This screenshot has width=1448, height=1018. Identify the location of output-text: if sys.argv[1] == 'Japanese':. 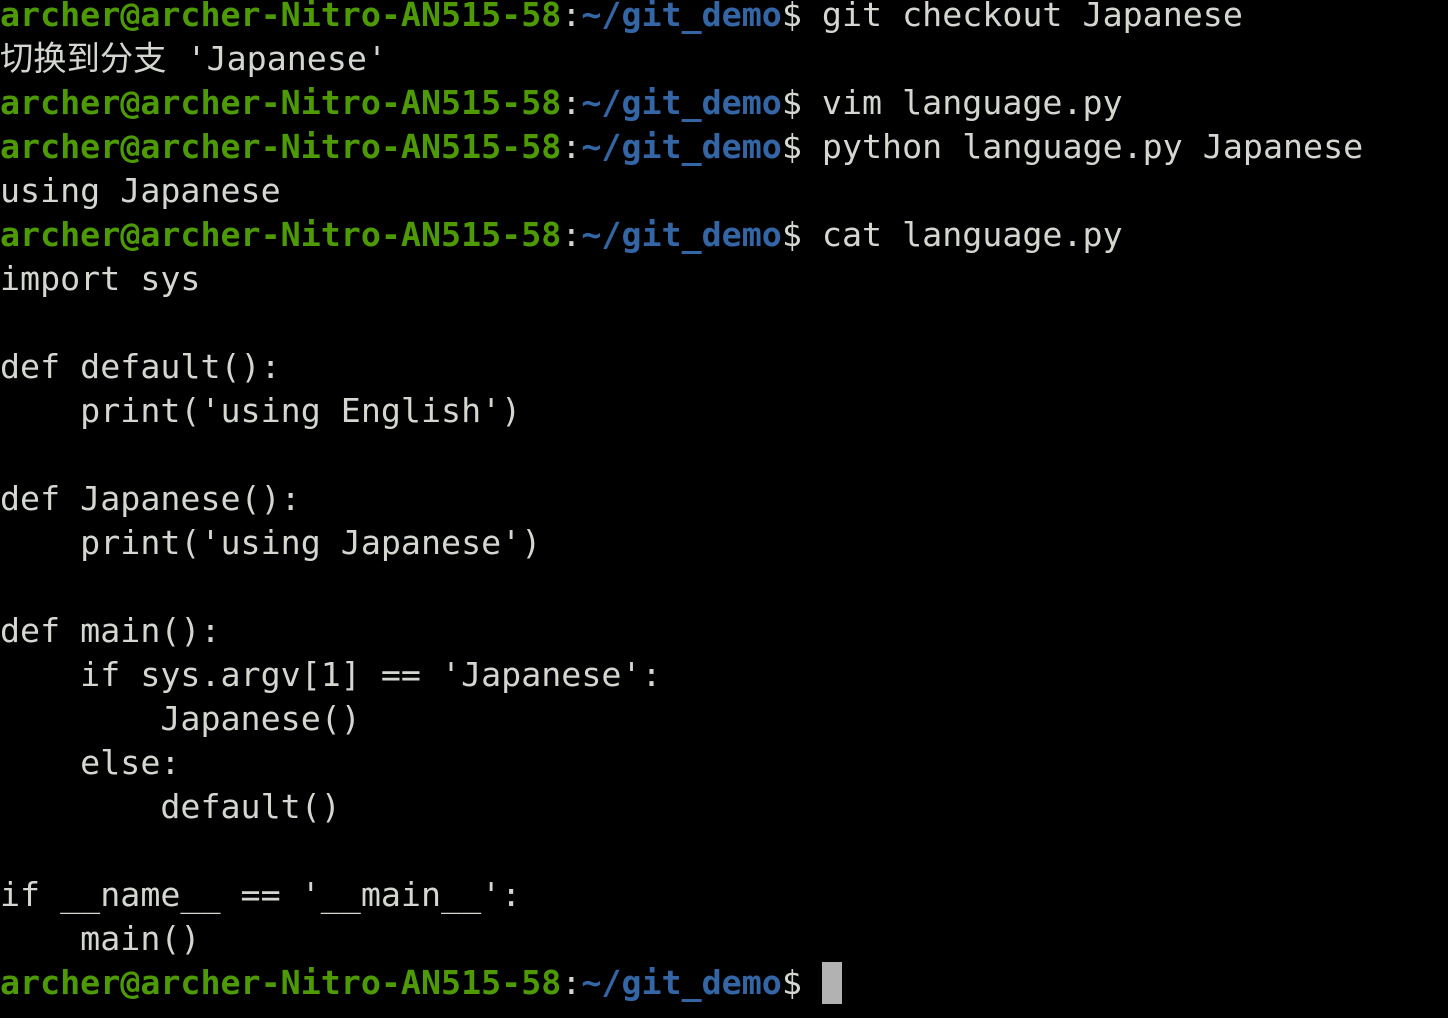
(331, 674).